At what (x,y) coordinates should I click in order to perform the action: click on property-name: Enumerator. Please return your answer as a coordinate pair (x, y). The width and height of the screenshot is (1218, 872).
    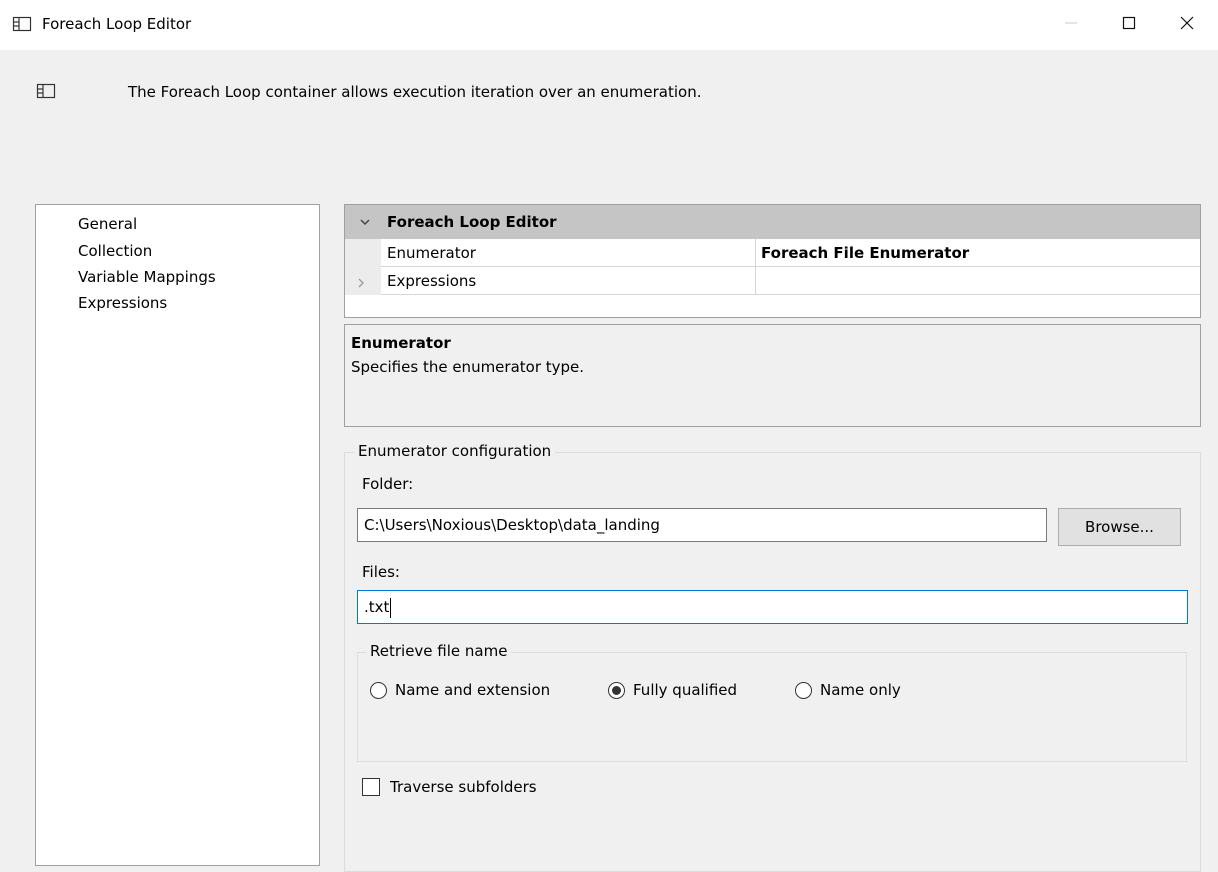
    Looking at the image, I should click on (431, 253).